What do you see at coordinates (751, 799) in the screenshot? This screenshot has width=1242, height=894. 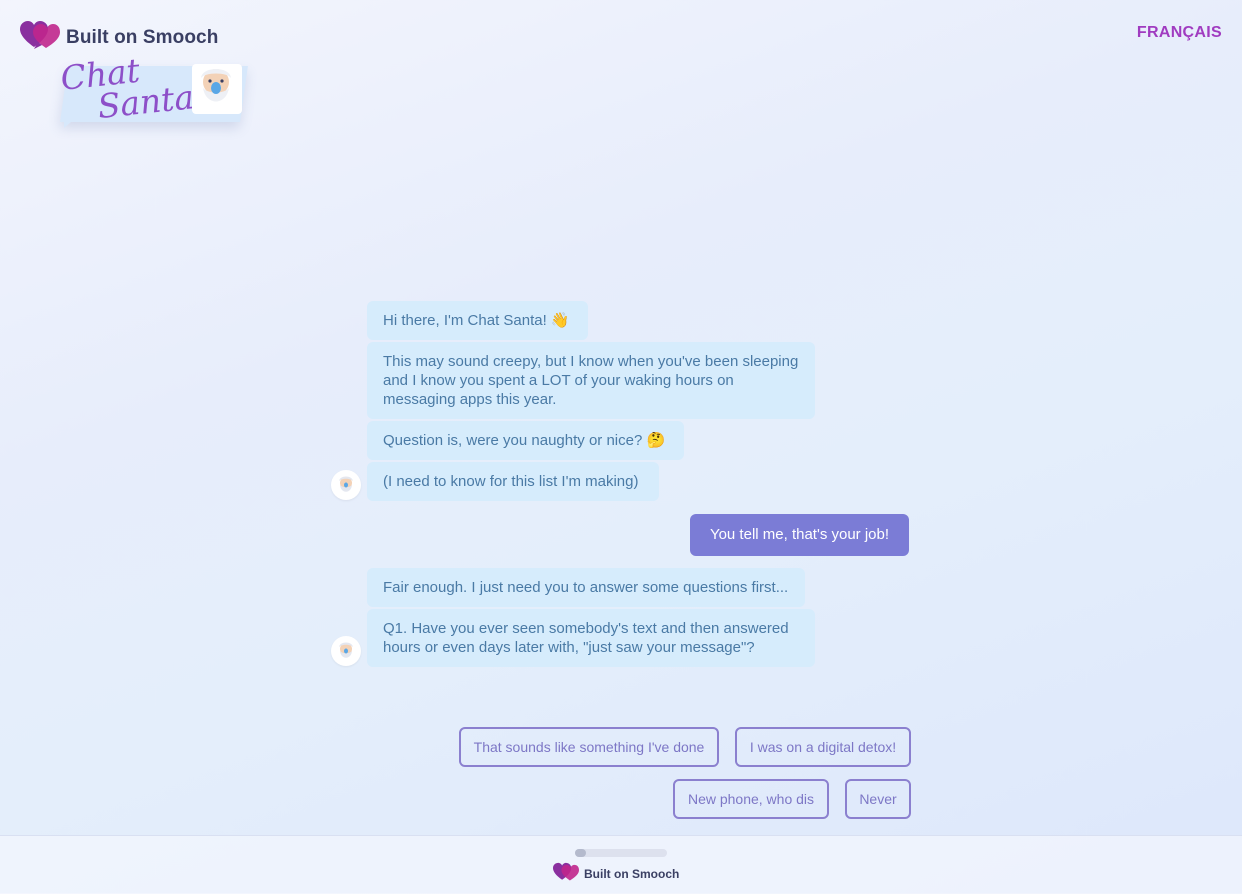 I see `quick-reply-button: New phone, who dis` at bounding box center [751, 799].